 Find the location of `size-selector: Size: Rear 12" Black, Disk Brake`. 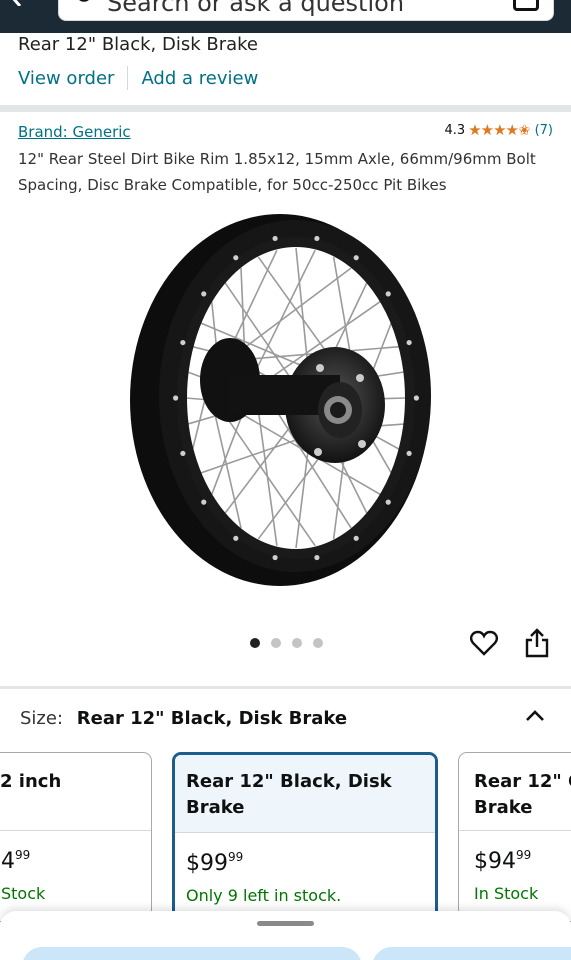

size-selector: Size: Rear 12" Black, Disk Brake is located at coordinates (183, 718).